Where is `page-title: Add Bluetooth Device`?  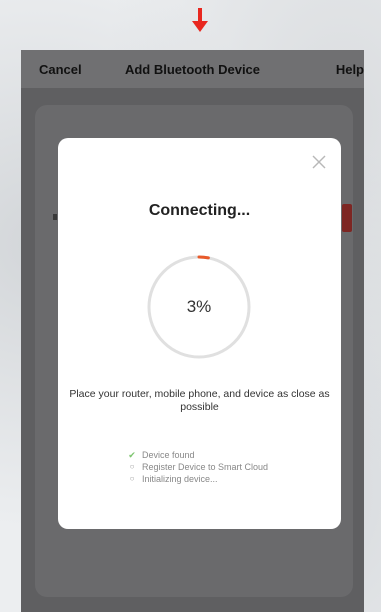 page-title: Add Bluetooth Device is located at coordinates (192, 69).